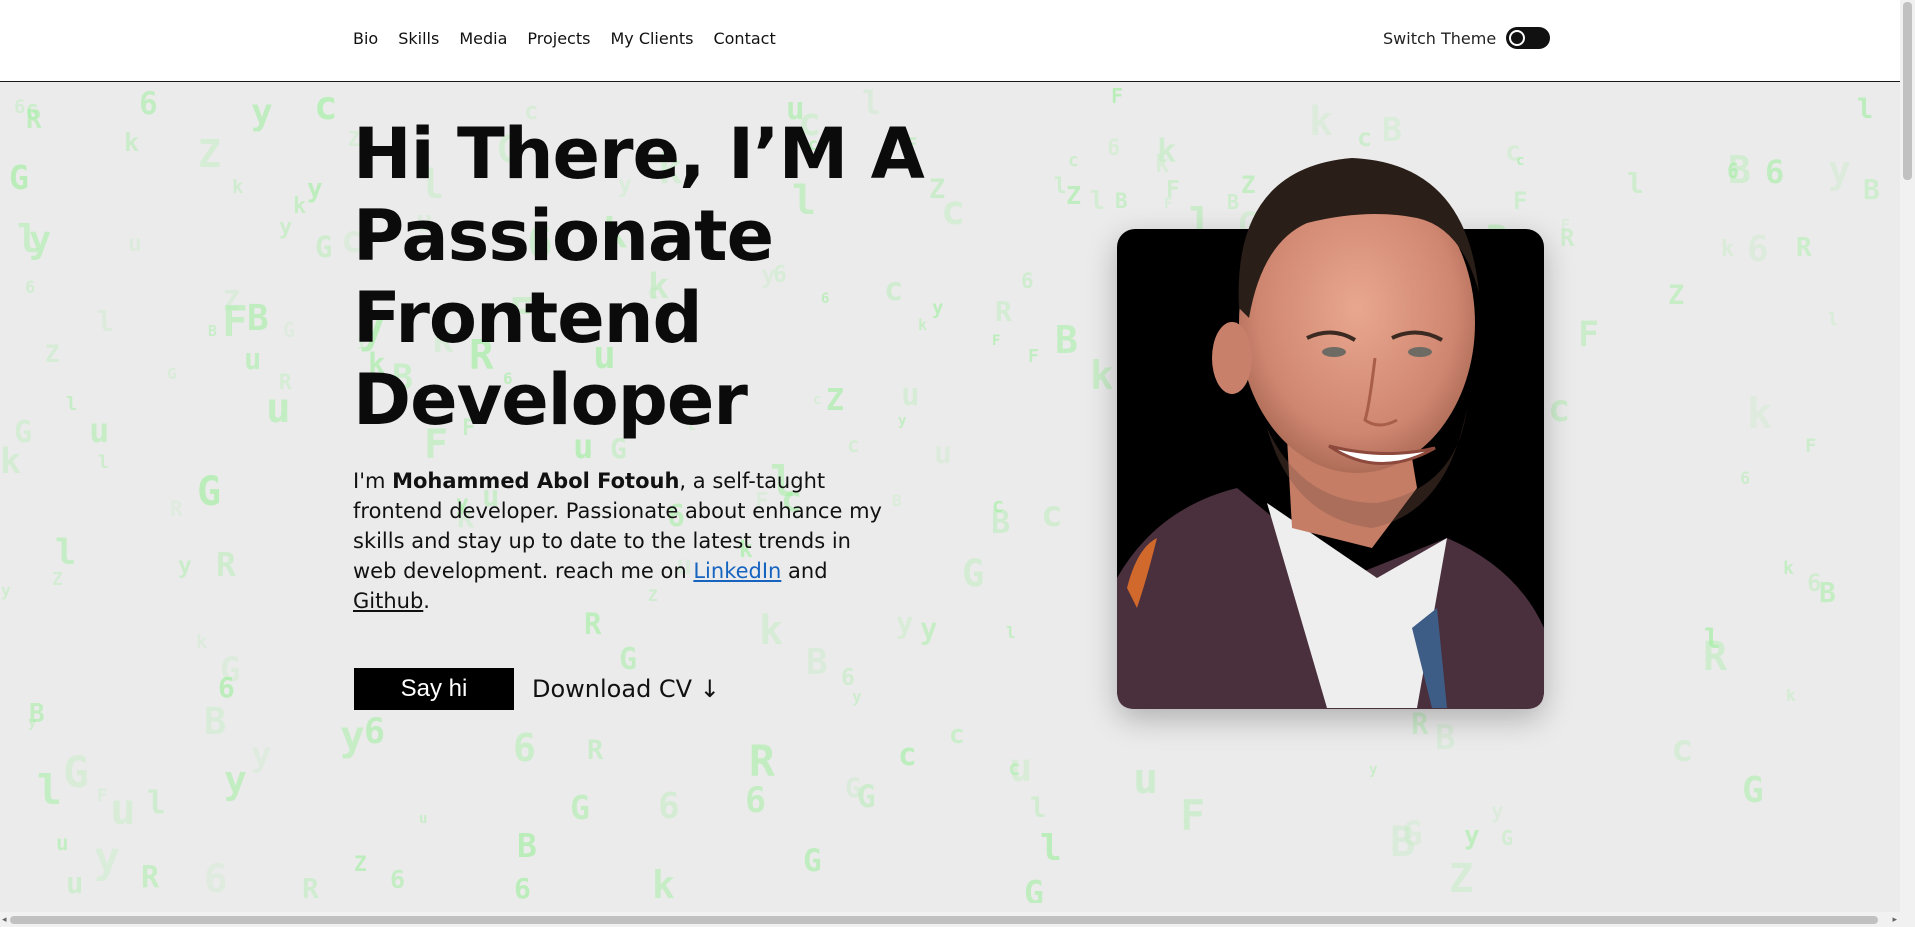  What do you see at coordinates (434, 689) in the screenshot?
I see `say-hi-button: Say hi` at bounding box center [434, 689].